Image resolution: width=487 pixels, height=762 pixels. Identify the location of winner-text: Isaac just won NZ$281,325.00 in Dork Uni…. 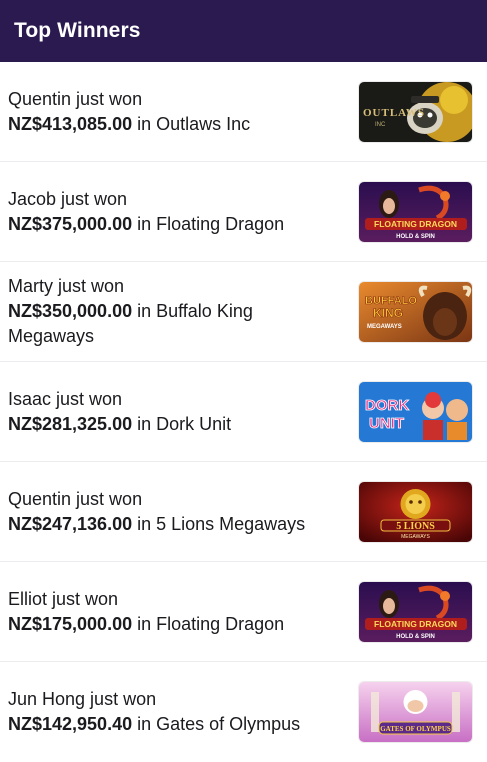
(119, 412).